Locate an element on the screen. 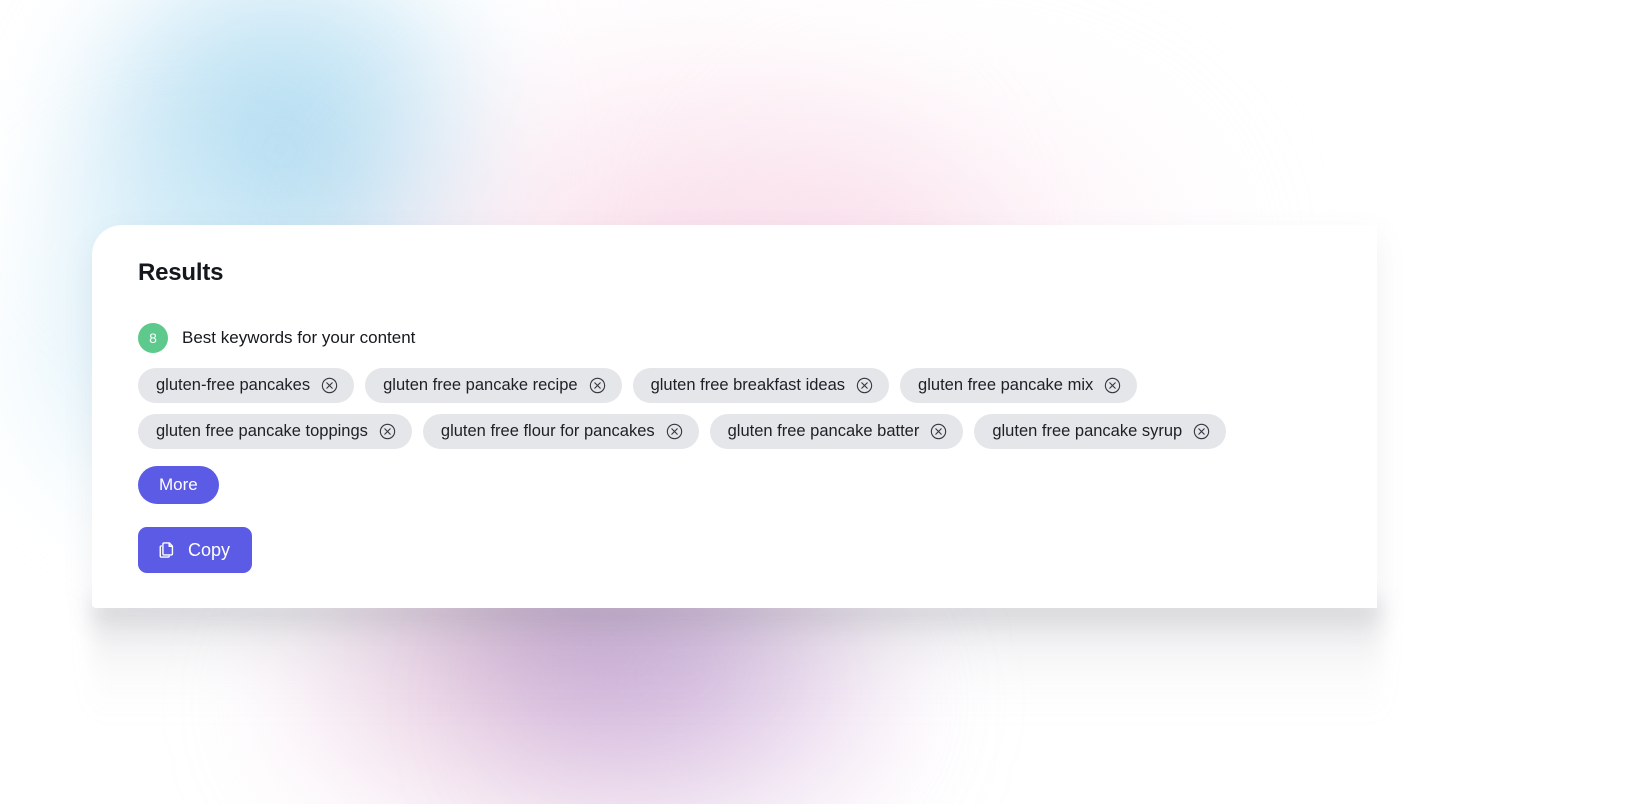 This screenshot has height=804, width=1628. keyword-chip: gluten free pancake recipe is located at coordinates (493, 385).